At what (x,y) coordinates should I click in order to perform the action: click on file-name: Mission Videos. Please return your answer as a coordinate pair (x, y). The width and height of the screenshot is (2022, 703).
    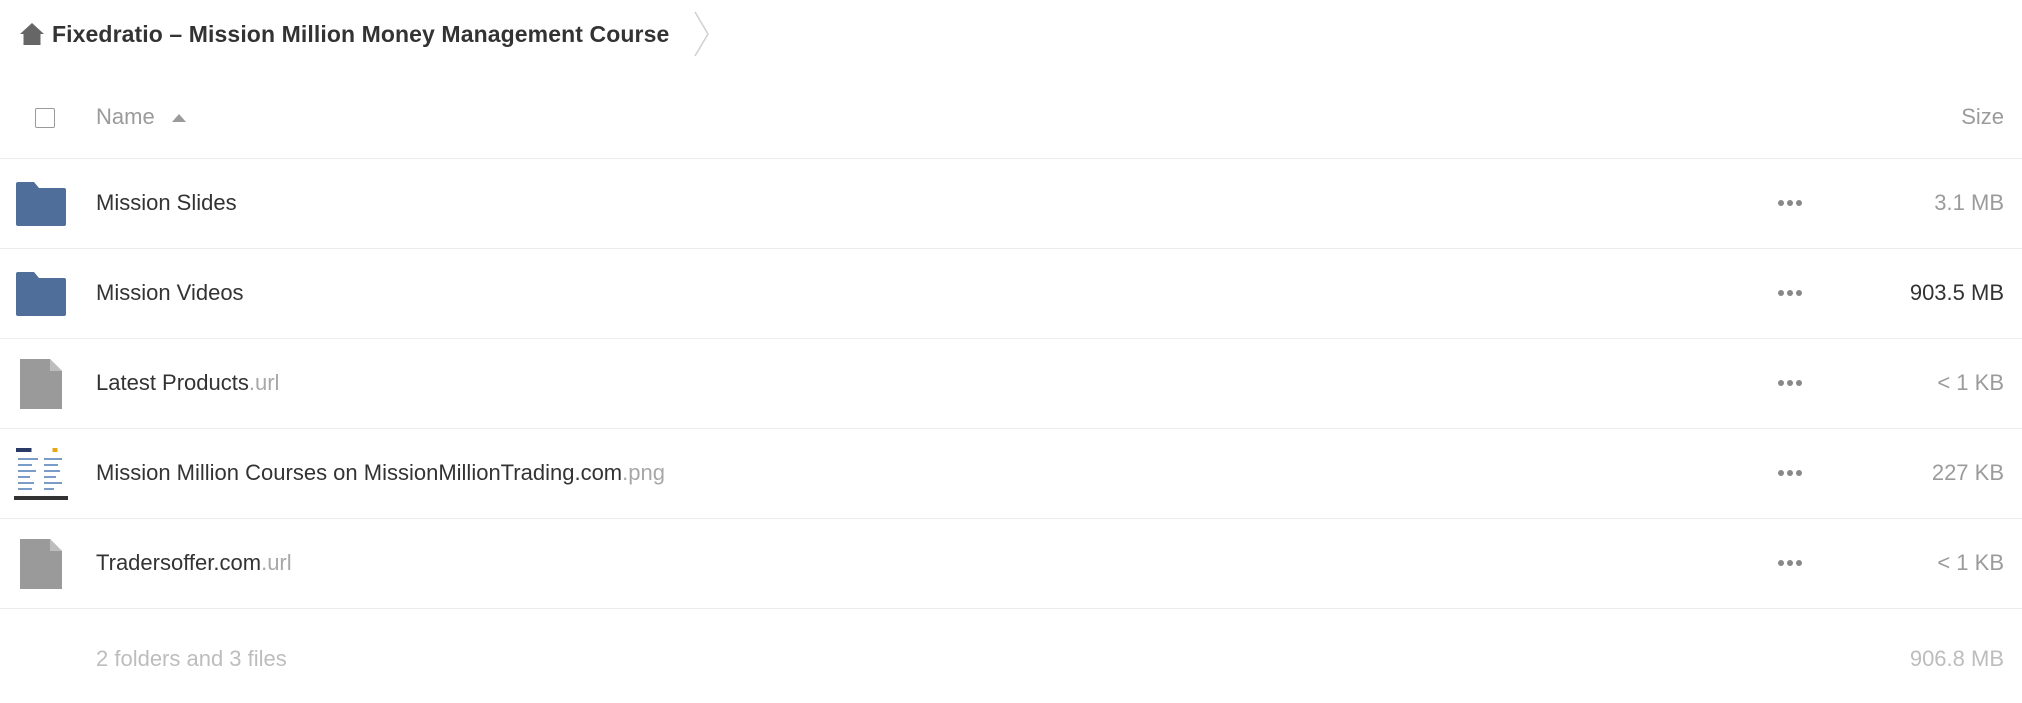
    Looking at the image, I should click on (170, 293).